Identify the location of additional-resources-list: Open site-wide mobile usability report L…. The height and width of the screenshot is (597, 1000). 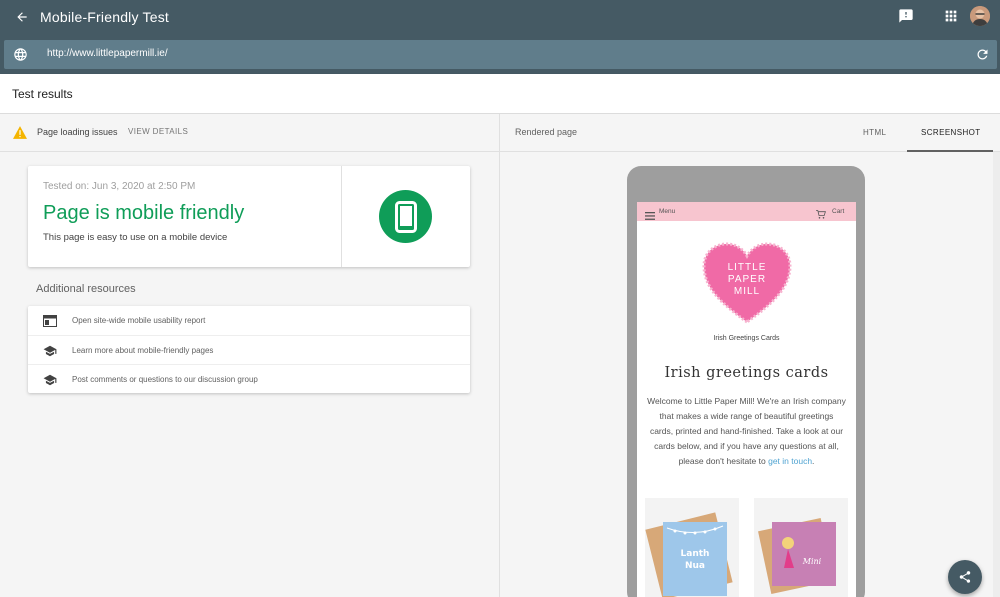
(249, 349).